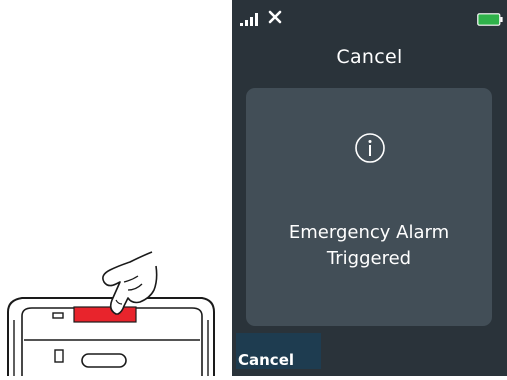 Image resolution: width=507 pixels, height=380 pixels. What do you see at coordinates (490, 19) in the screenshot?
I see `battery-full-icon` at bounding box center [490, 19].